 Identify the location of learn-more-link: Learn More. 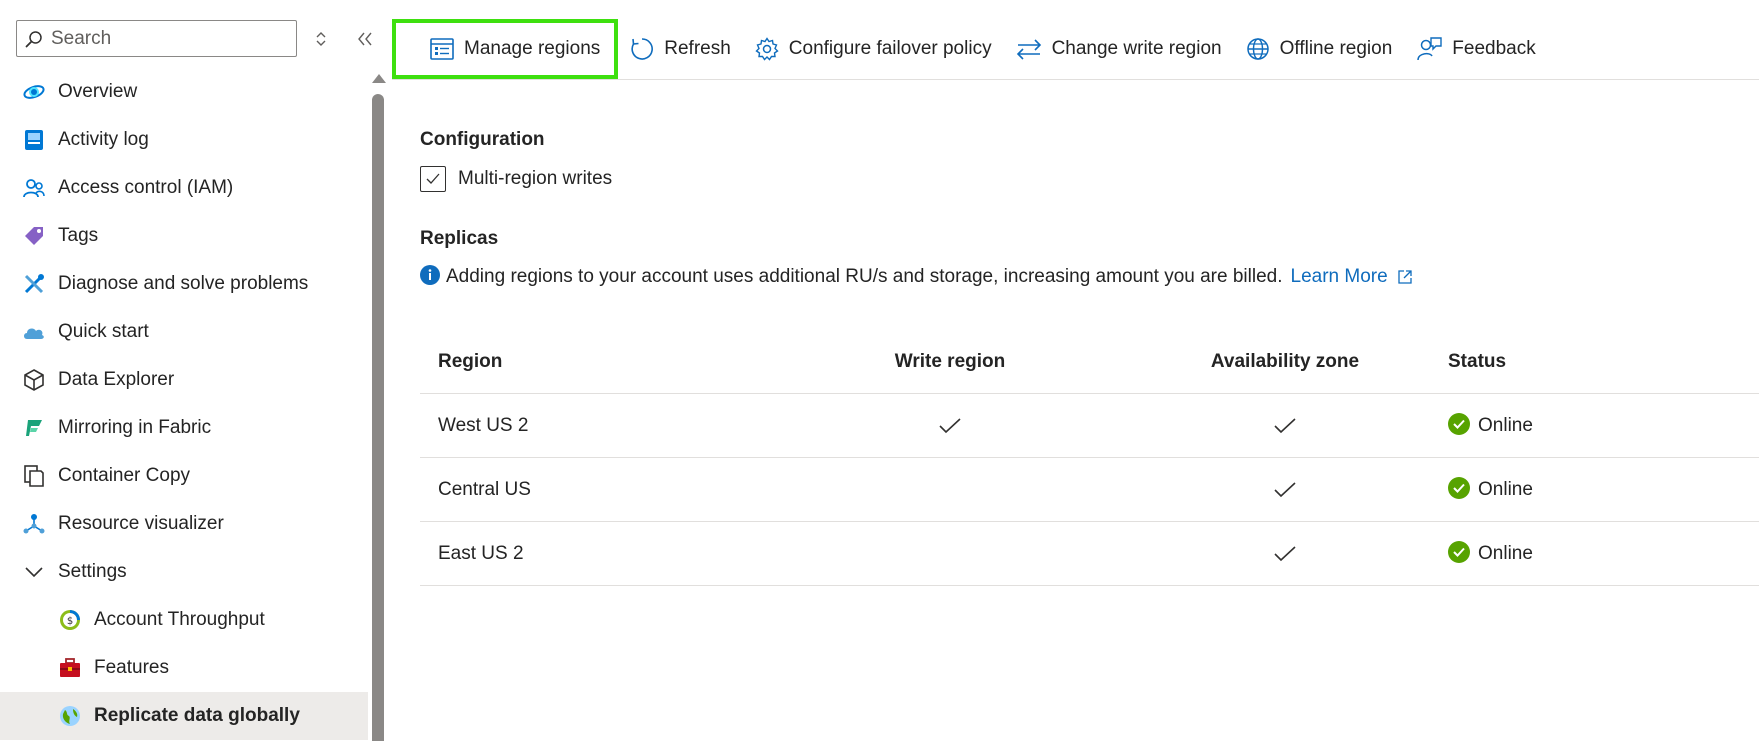
(1351, 277).